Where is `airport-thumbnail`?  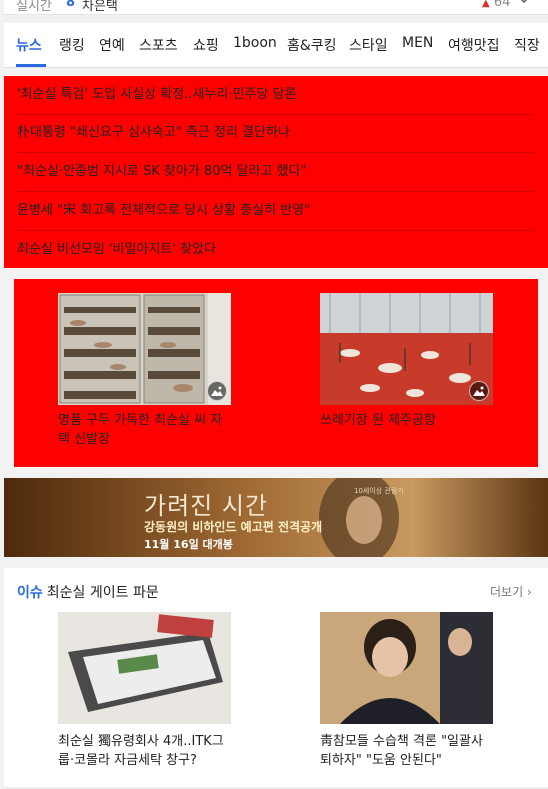 airport-thumbnail is located at coordinates (406, 349).